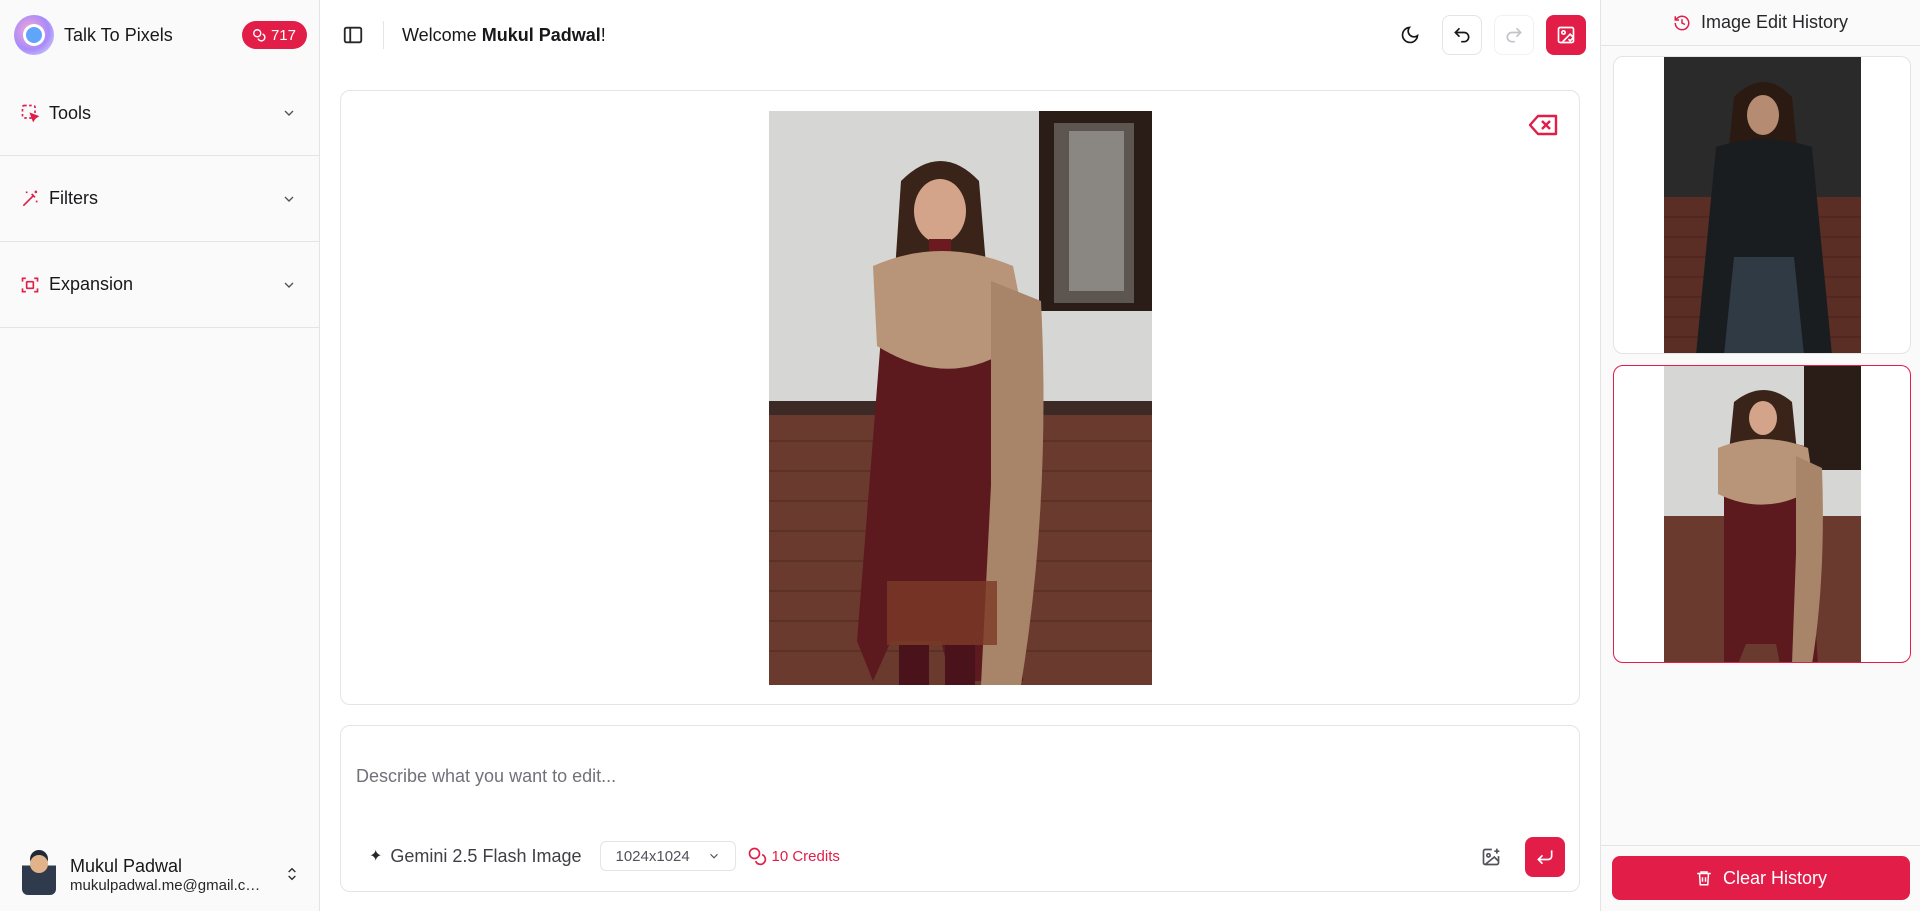 This screenshot has width=1920, height=911. I want to click on enter-icon, so click(1545, 857).